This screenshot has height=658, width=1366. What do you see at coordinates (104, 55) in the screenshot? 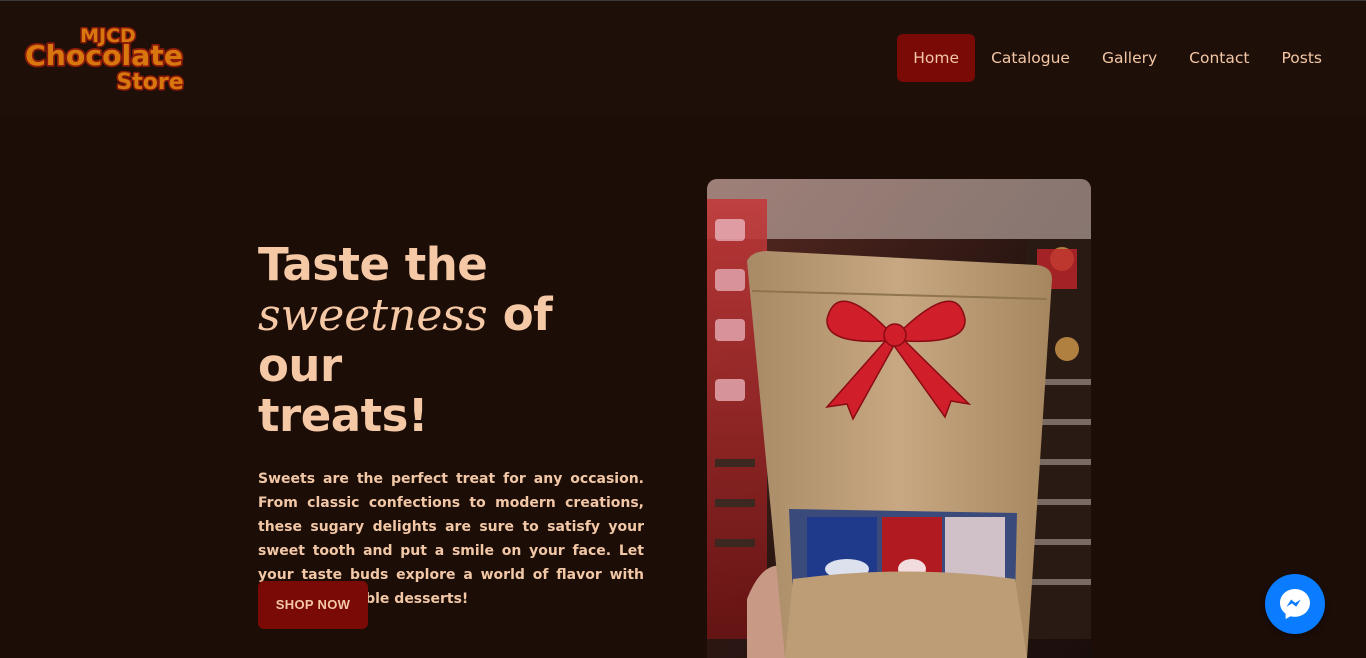
I see `brand-line2: Chocolate` at bounding box center [104, 55].